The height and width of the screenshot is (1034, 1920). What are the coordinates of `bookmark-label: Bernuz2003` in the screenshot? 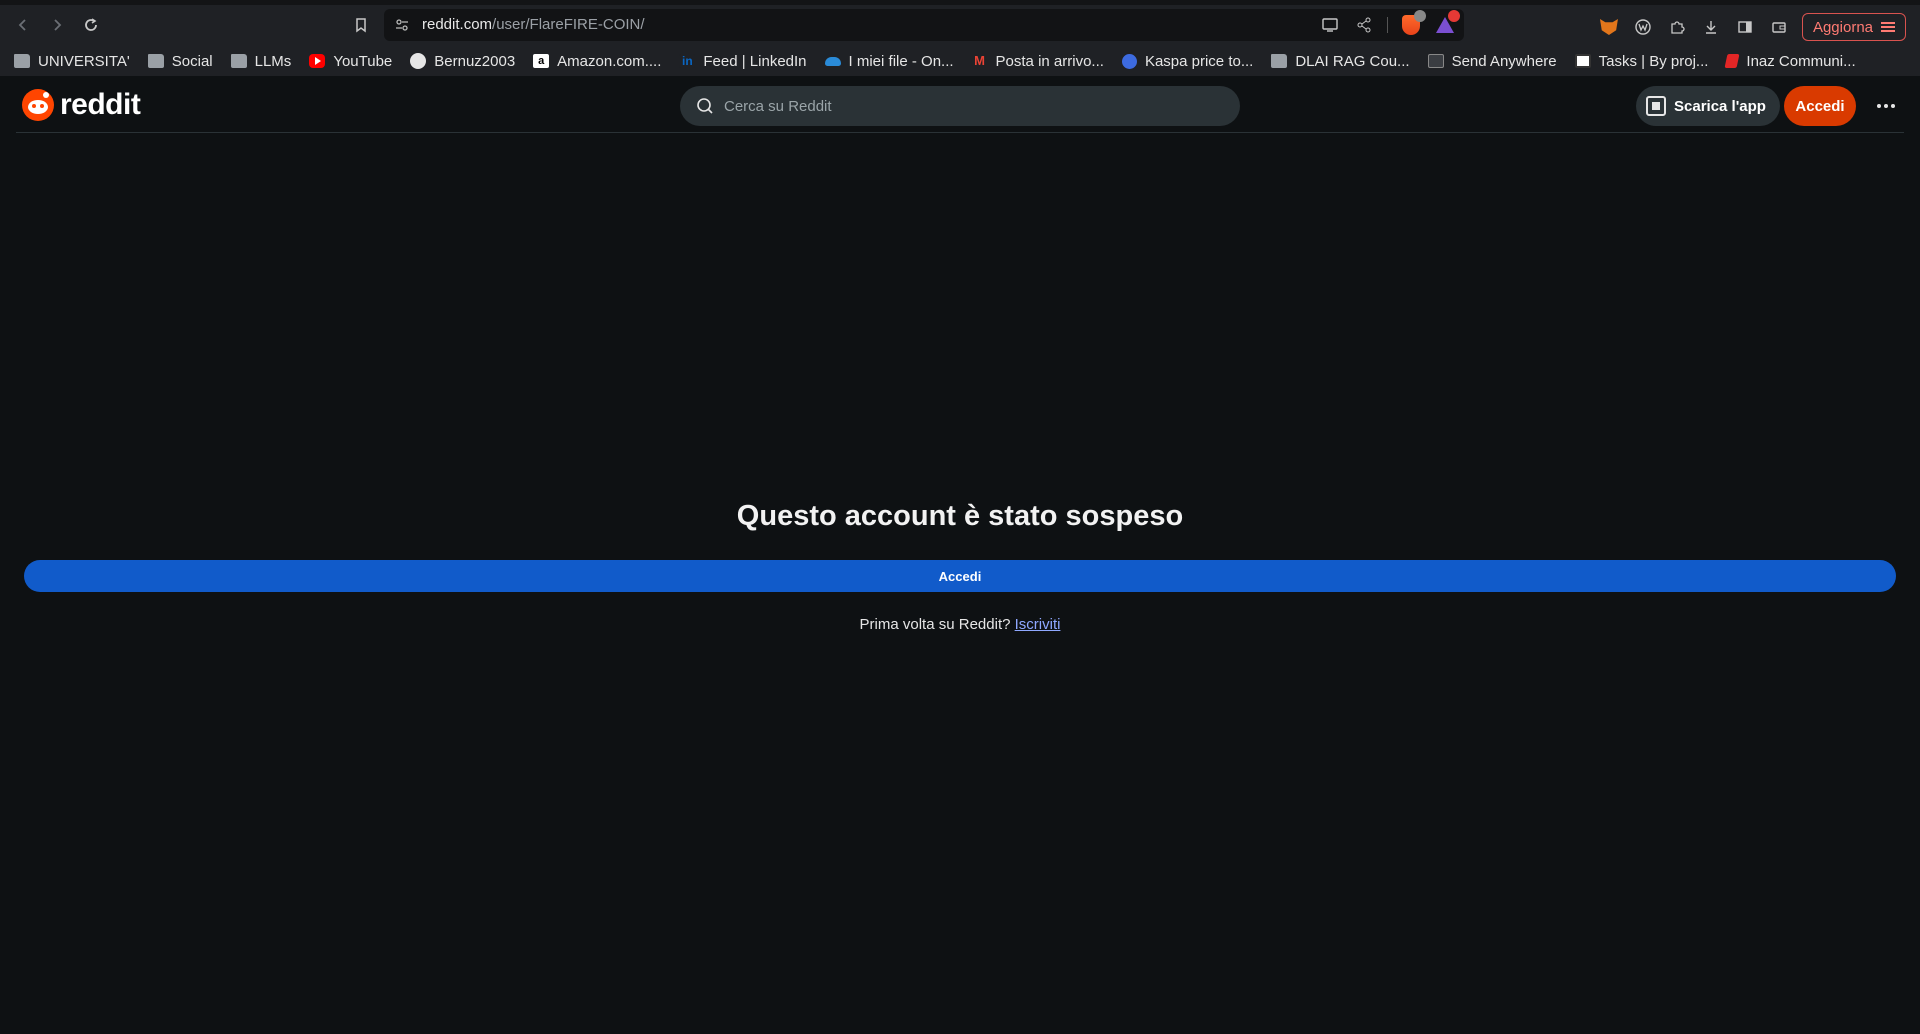 It's located at (475, 61).